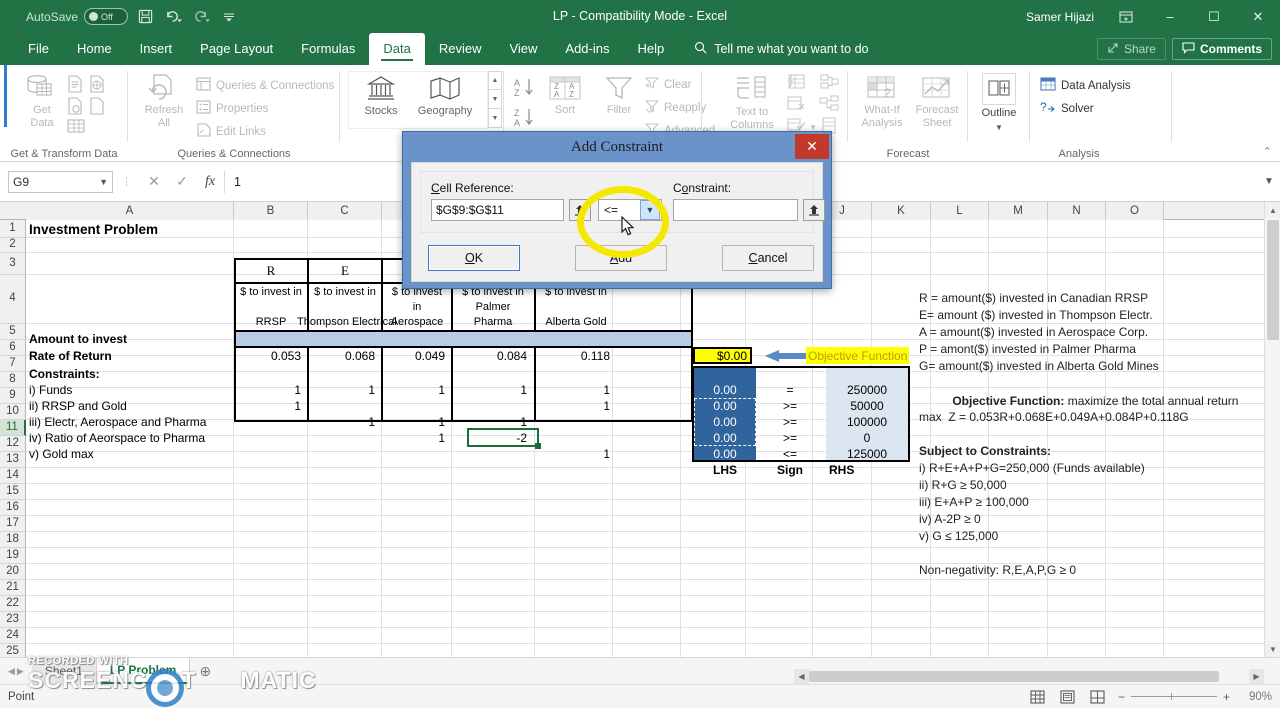 The height and width of the screenshot is (720, 1280). I want to click on share-button: Share, so click(1131, 49).